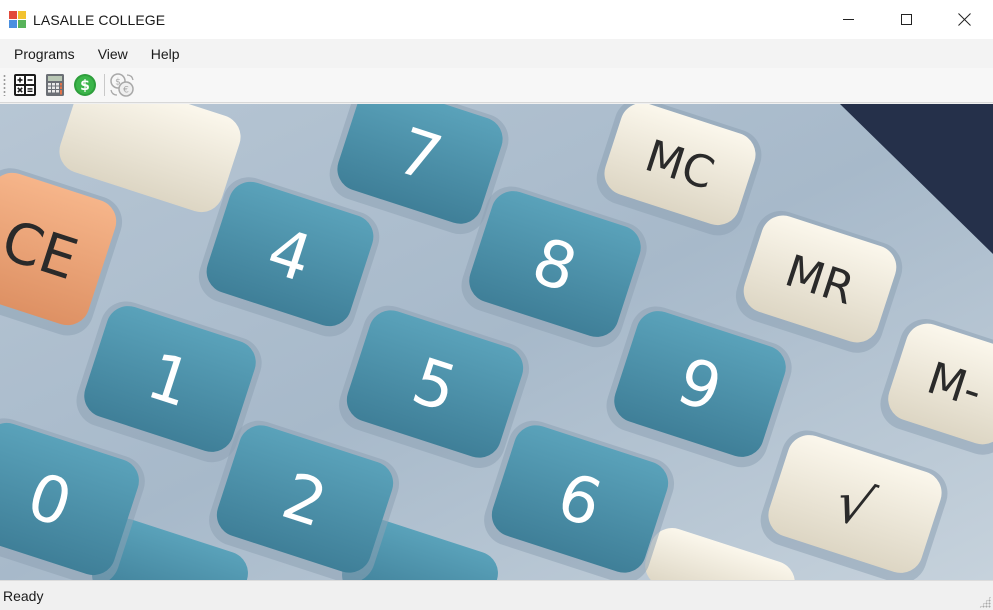 The height and width of the screenshot is (610, 993). Describe the element at coordinates (496, 19) in the screenshot. I see `title-bar: LASALLE COLLEGE` at that location.